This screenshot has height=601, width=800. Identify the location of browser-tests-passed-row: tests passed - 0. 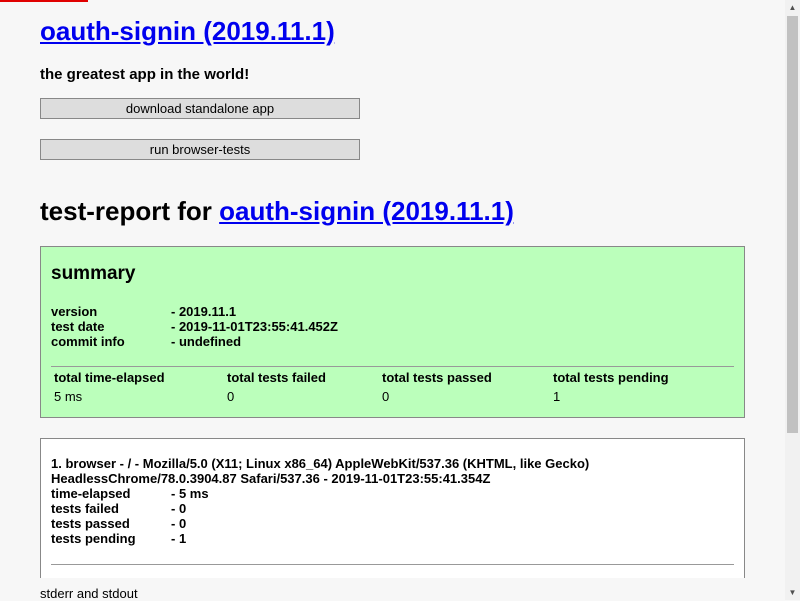
(118, 523).